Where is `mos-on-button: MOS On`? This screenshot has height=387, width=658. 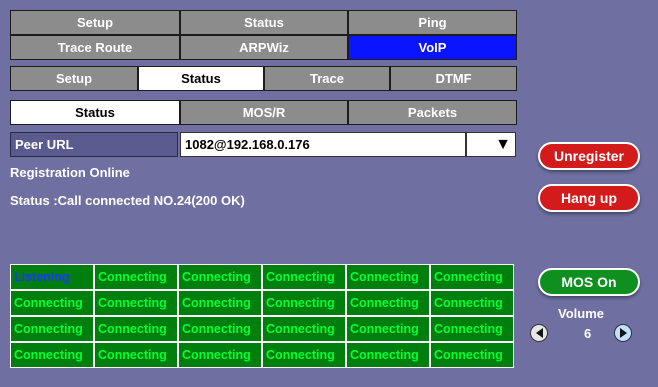 mos-on-button: MOS On is located at coordinates (589, 282).